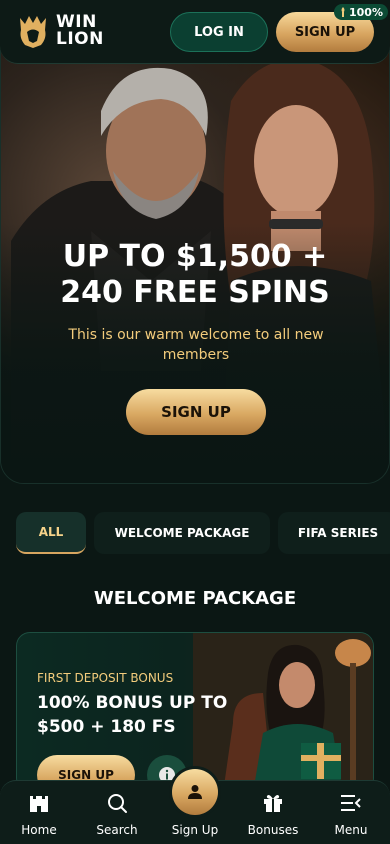  I want to click on login-button: LOG IN, so click(219, 32).